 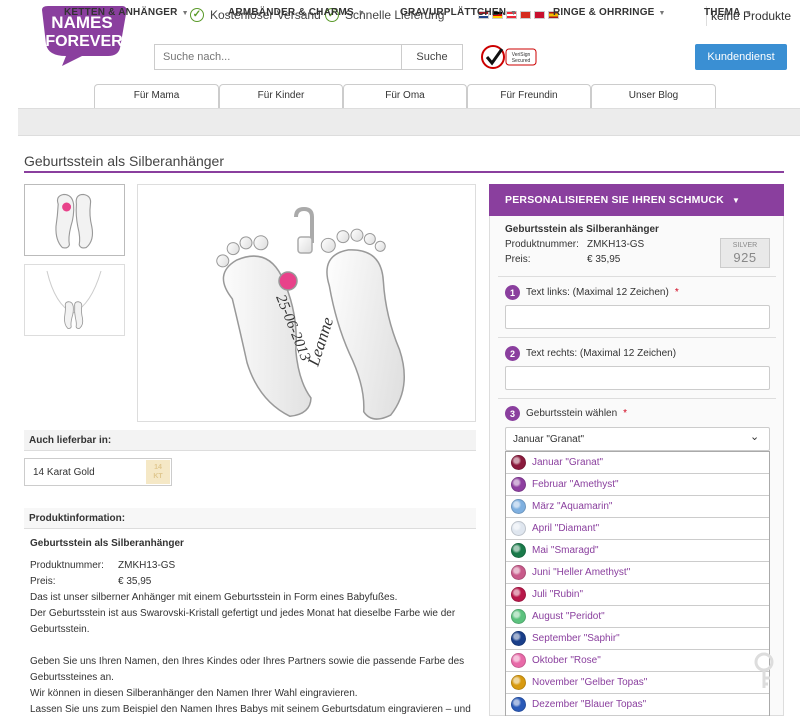 What do you see at coordinates (637, 639) in the screenshot?
I see `birthstone-option: September "Saphir"` at bounding box center [637, 639].